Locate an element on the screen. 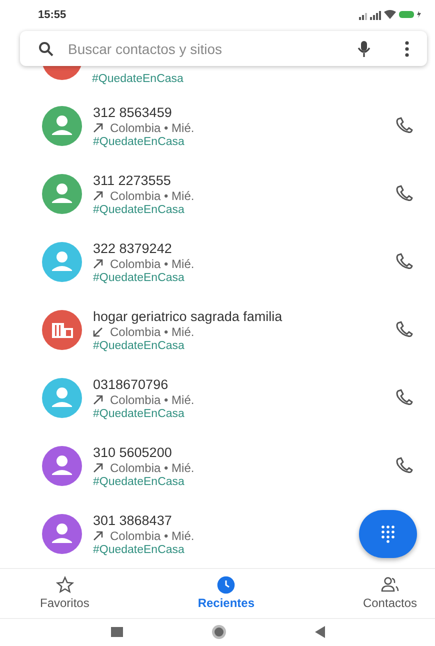 This screenshot has width=435, height=646. nav-tab: Recientes is located at coordinates (226, 593).